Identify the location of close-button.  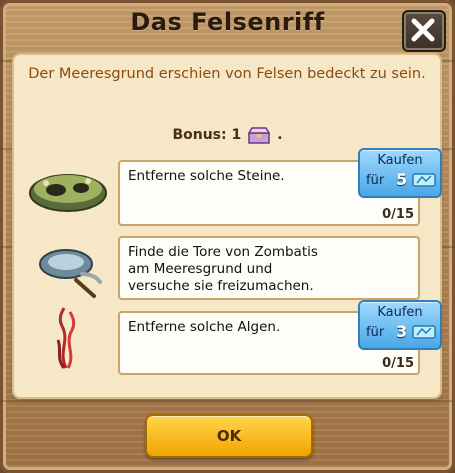
(424, 31).